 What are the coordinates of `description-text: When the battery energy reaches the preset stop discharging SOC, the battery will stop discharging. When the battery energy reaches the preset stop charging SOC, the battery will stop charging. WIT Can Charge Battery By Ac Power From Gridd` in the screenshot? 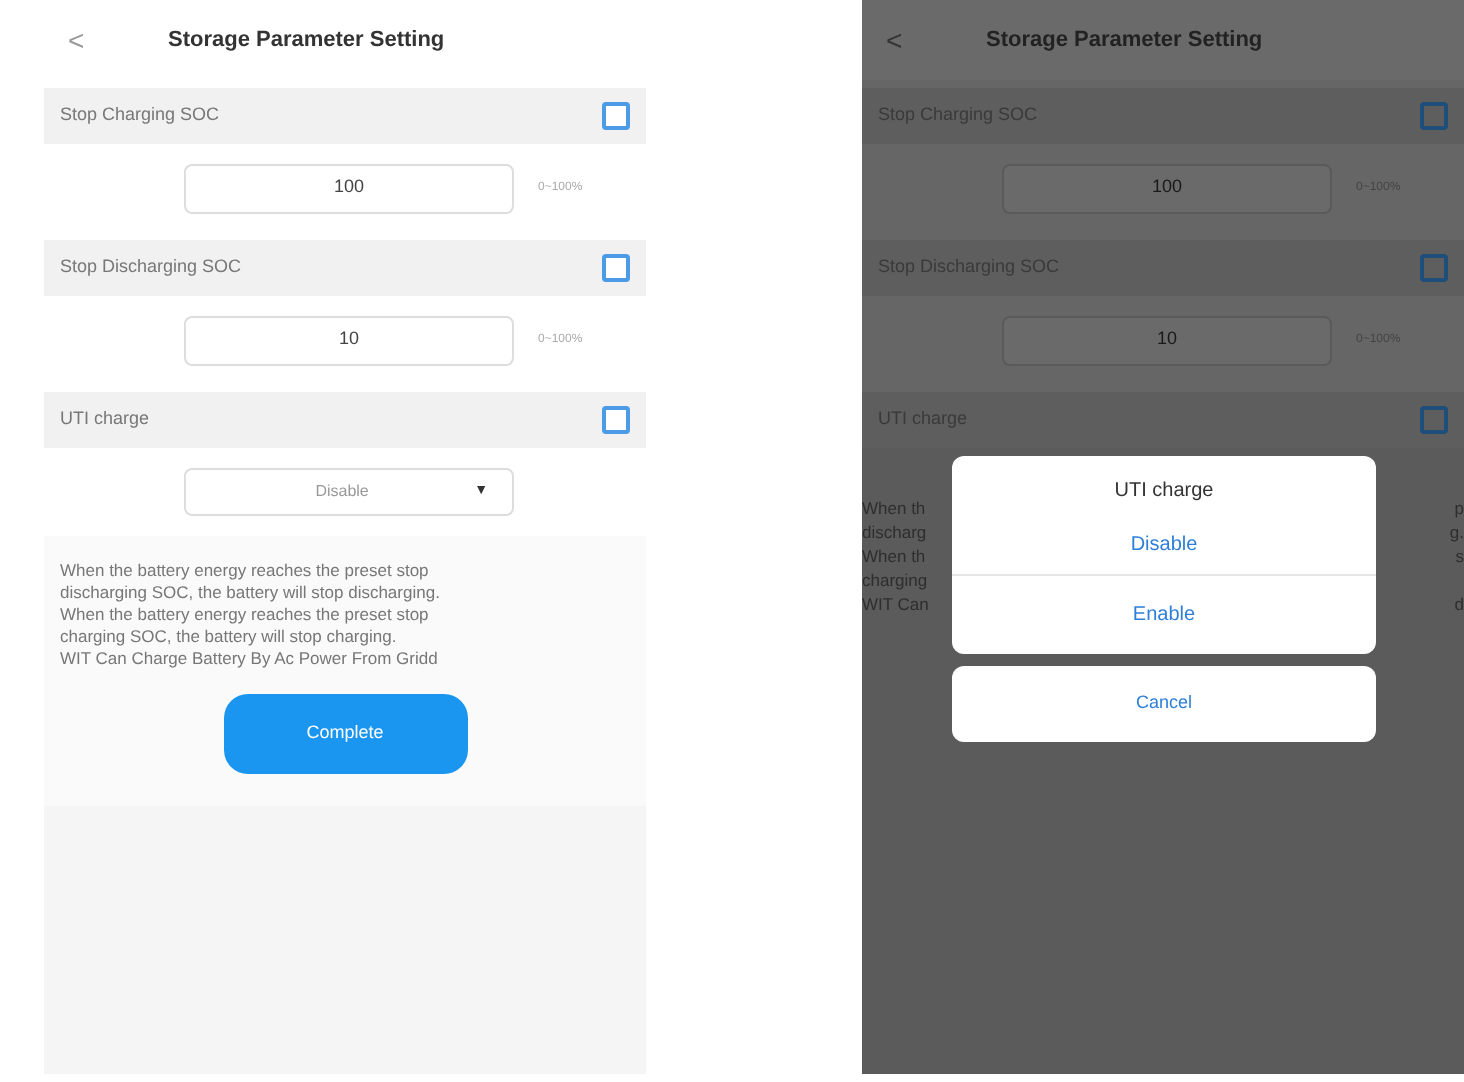 It's located at (251, 615).